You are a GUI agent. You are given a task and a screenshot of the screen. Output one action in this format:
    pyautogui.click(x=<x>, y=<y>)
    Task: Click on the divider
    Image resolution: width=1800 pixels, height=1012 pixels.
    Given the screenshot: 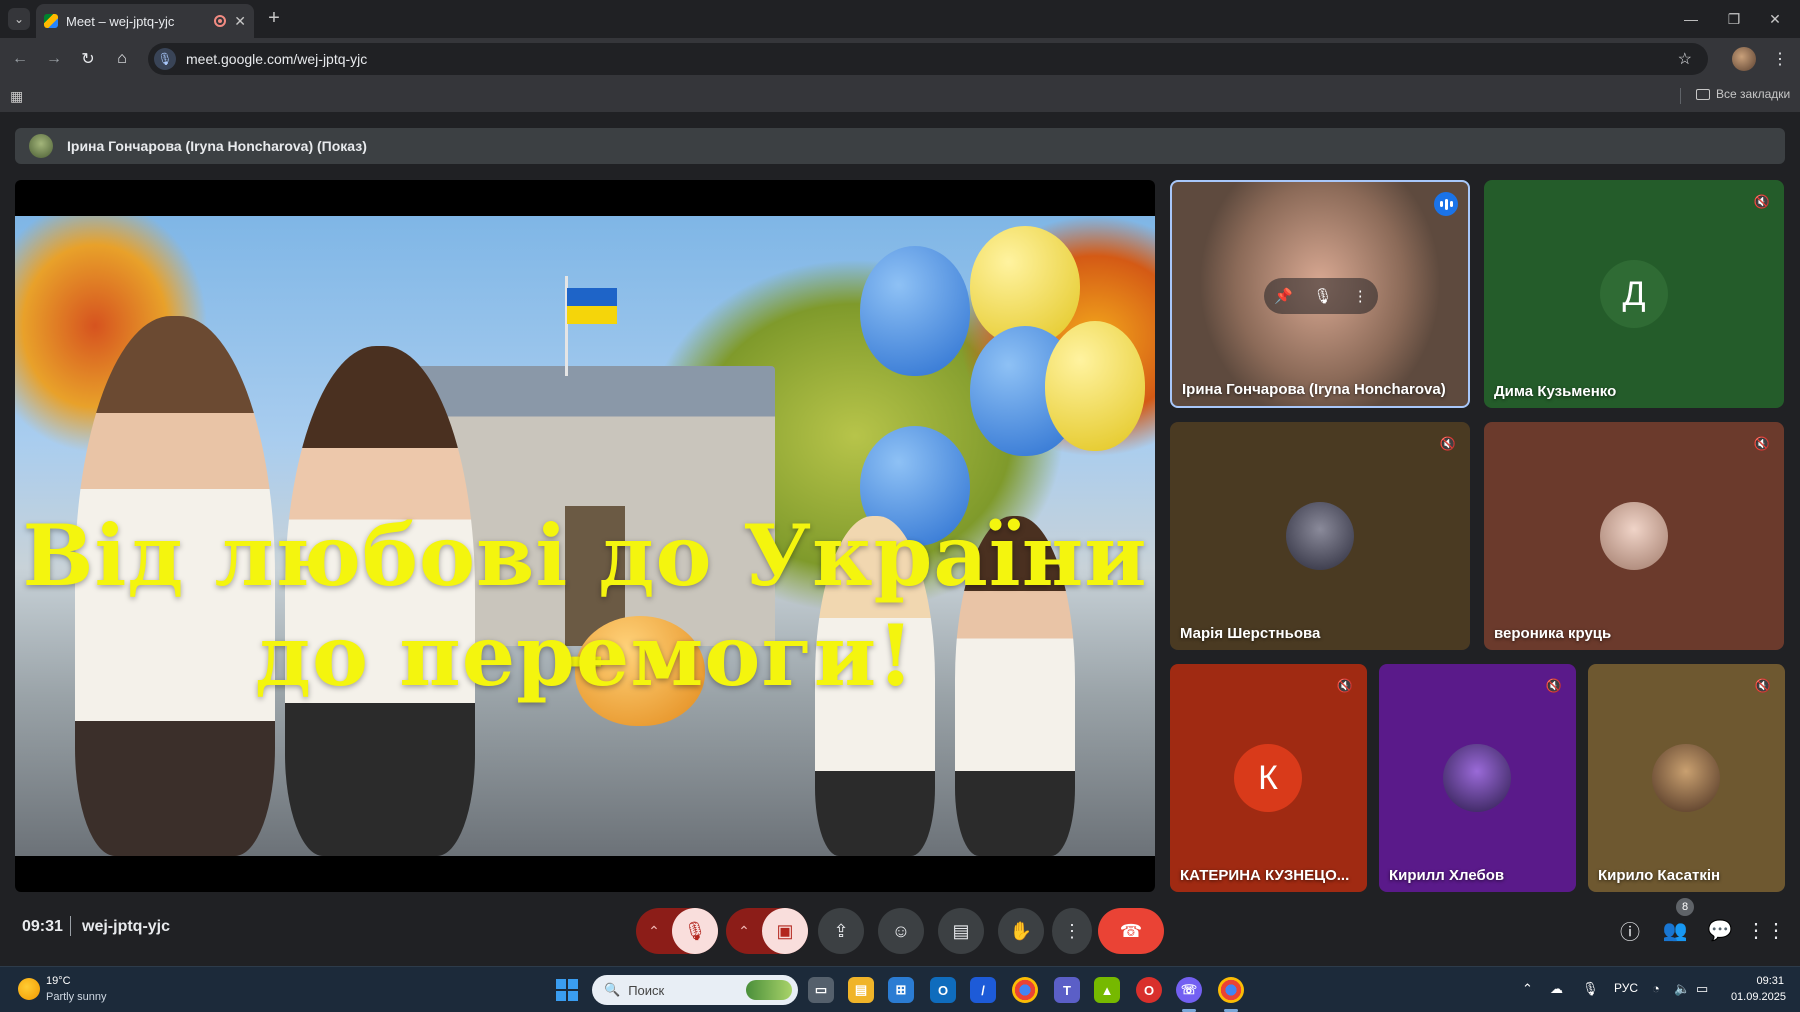 What is the action you would take?
    pyautogui.click(x=70, y=926)
    